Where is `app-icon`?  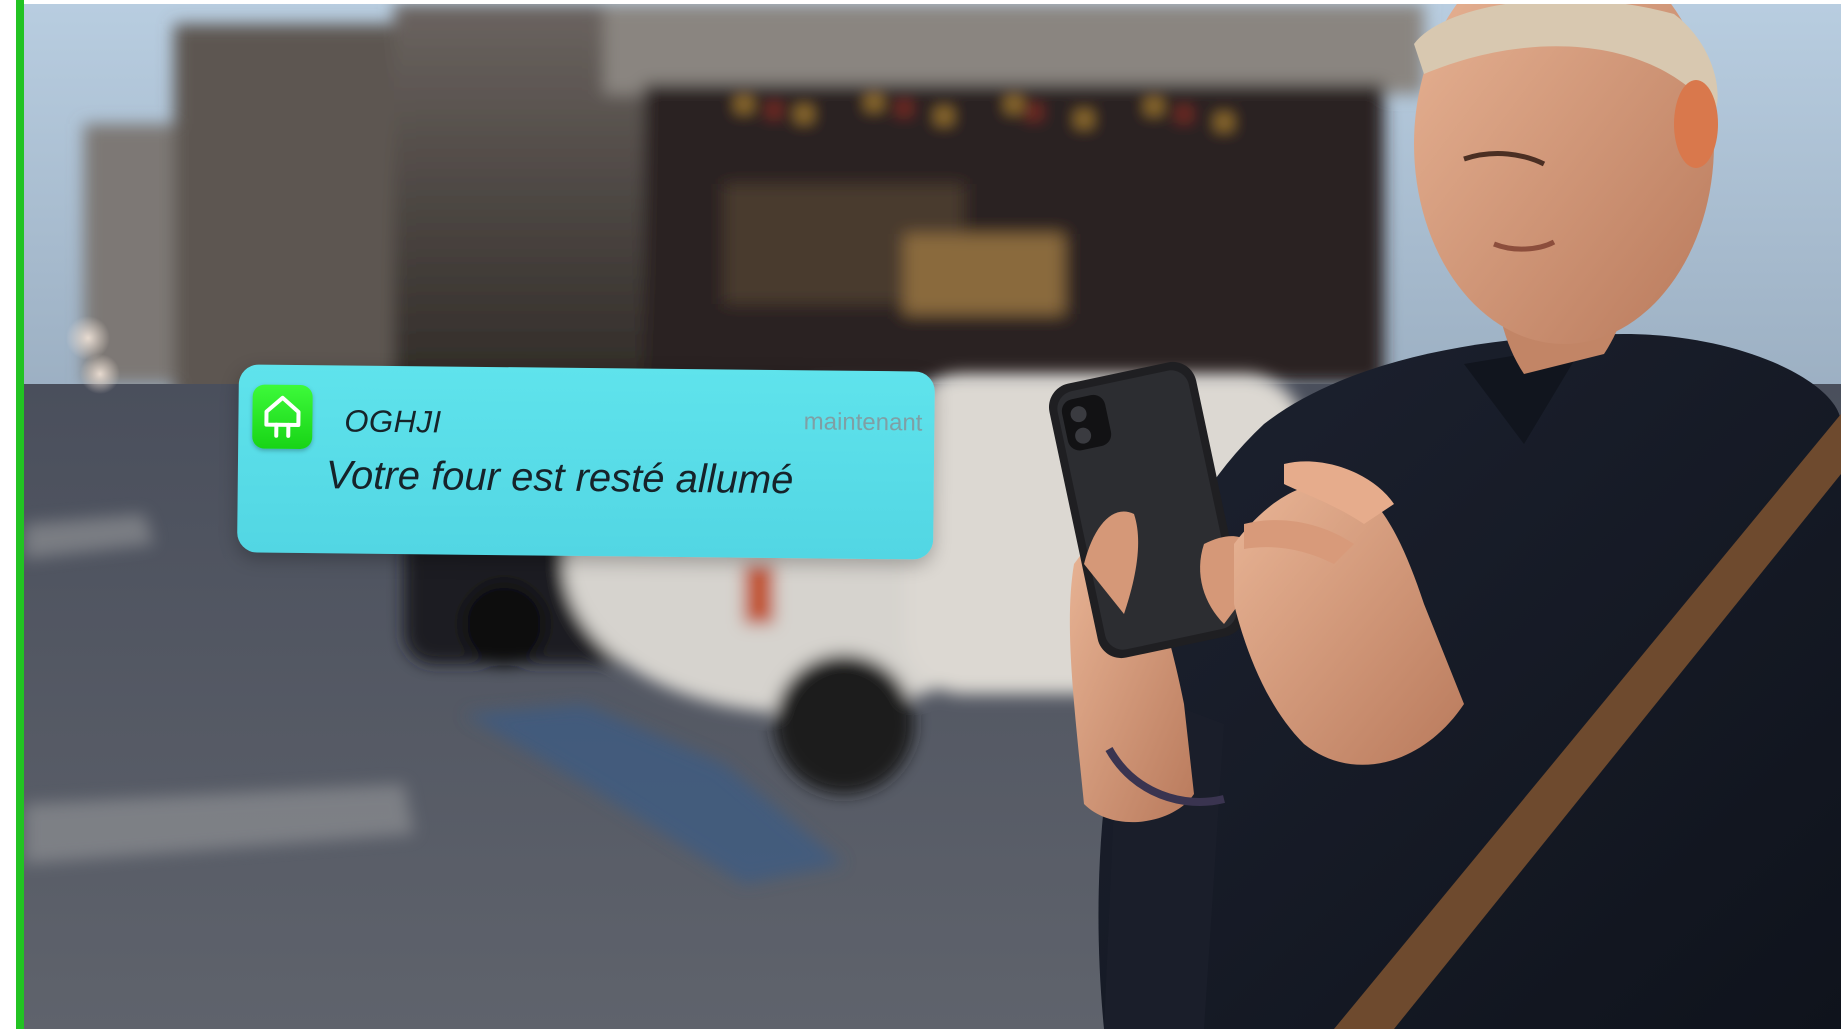 app-icon is located at coordinates (282, 417).